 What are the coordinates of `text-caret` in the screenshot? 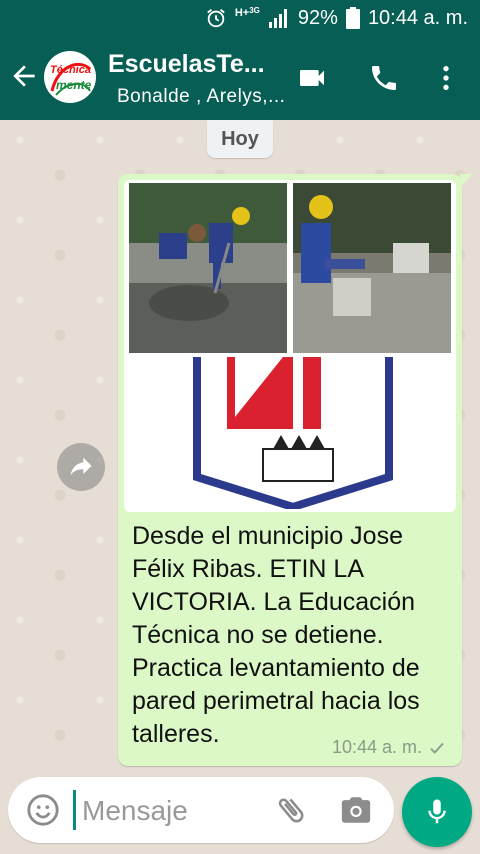 It's located at (74, 810).